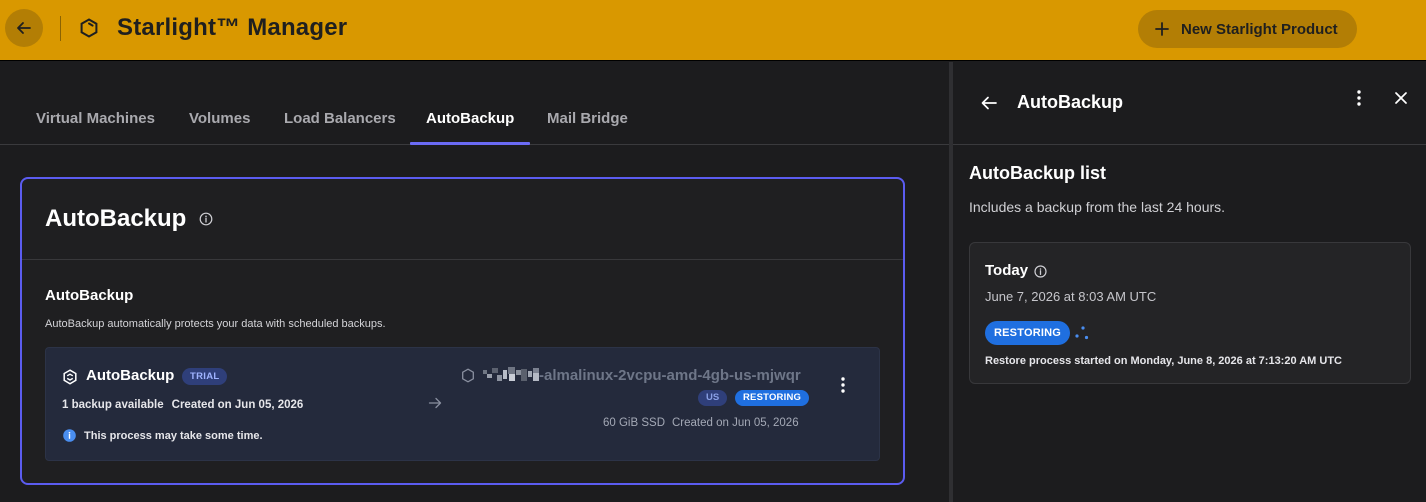 The height and width of the screenshot is (502, 1426). What do you see at coordinates (340, 118) in the screenshot?
I see `tab-load-balancers: Load Balancers` at bounding box center [340, 118].